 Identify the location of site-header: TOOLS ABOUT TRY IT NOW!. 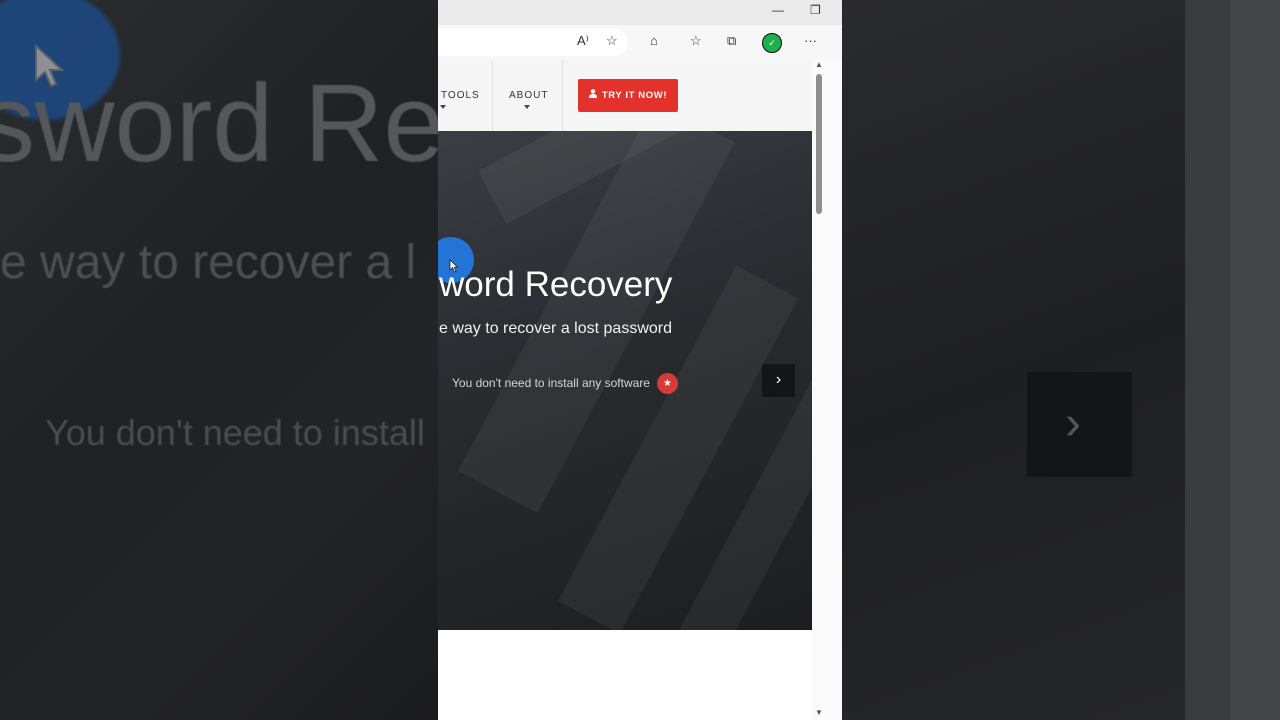
(625, 96).